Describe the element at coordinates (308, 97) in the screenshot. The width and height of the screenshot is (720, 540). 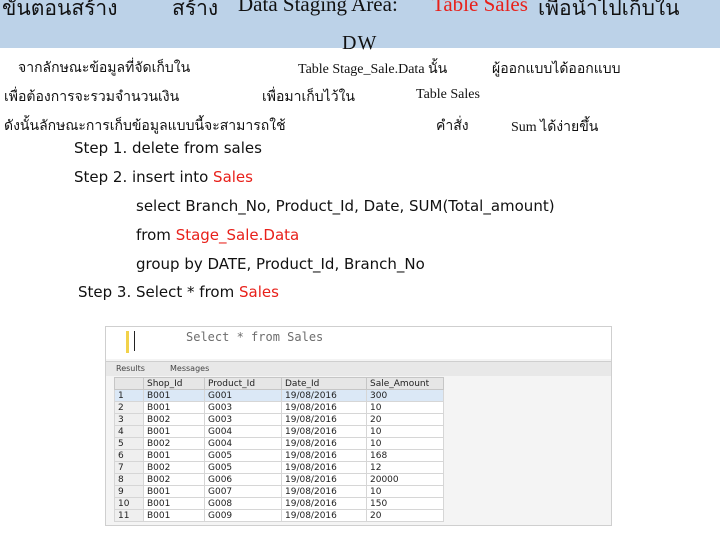
I see `desc-line-2b: เพื่อมาเก็บไว้ใน` at that location.